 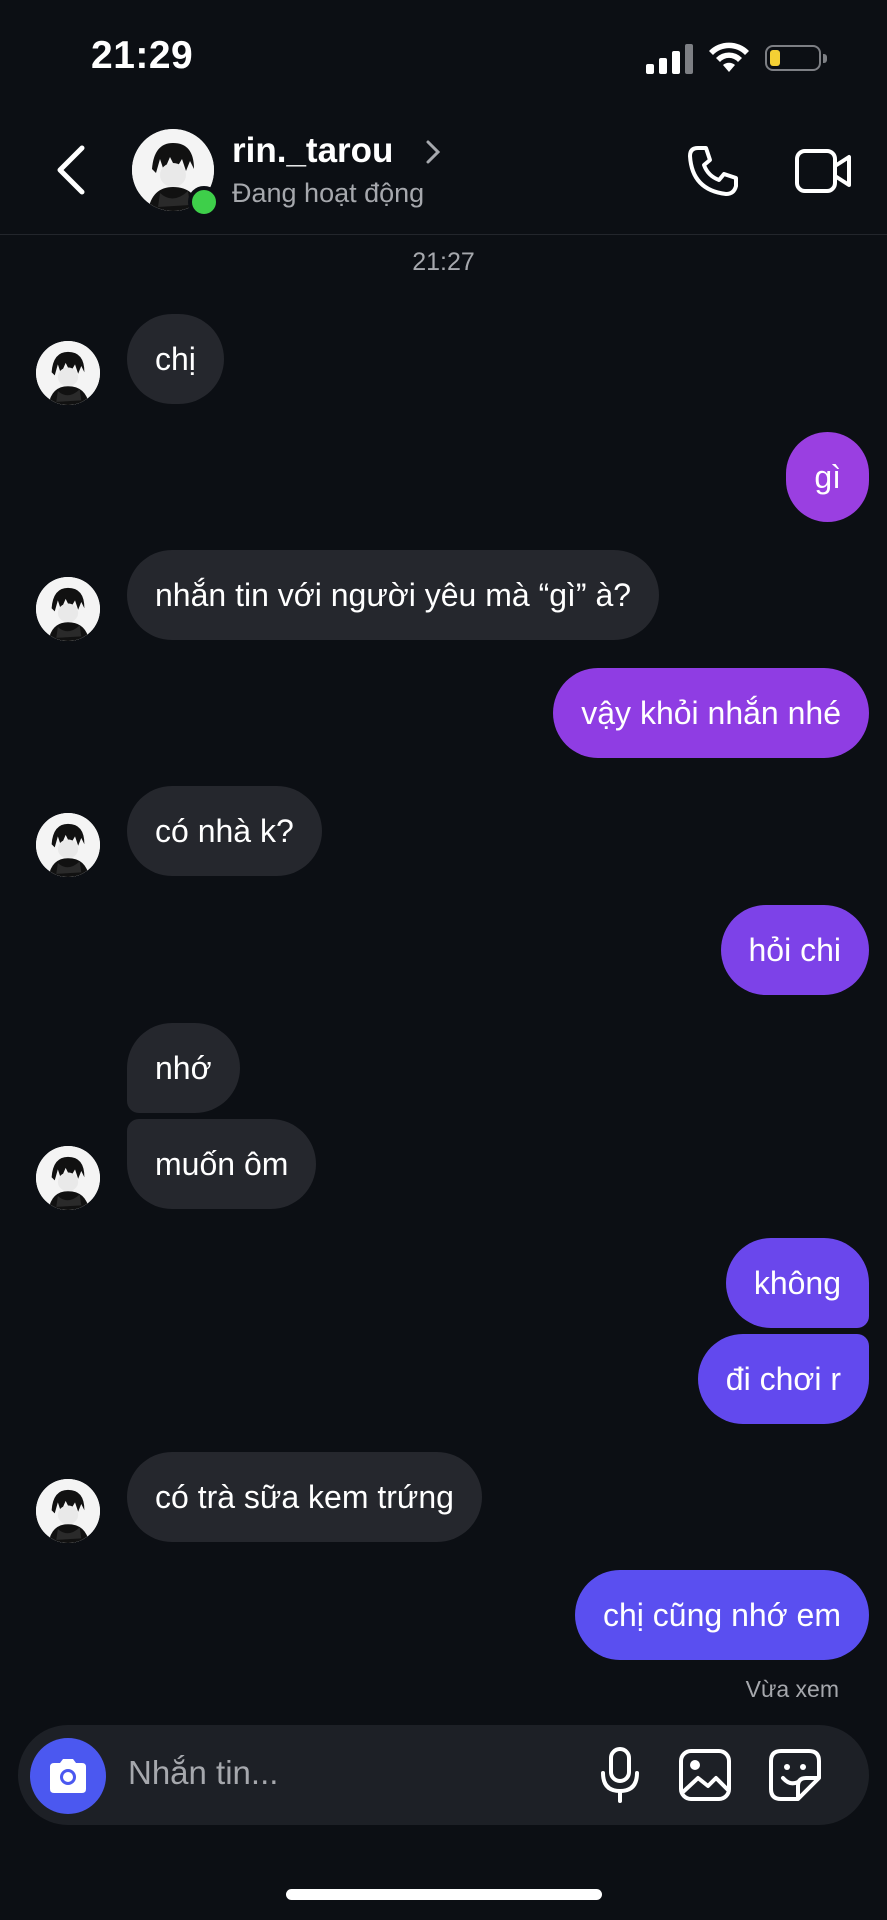 What do you see at coordinates (175, 359) in the screenshot?
I see `message-incoming: chị` at bounding box center [175, 359].